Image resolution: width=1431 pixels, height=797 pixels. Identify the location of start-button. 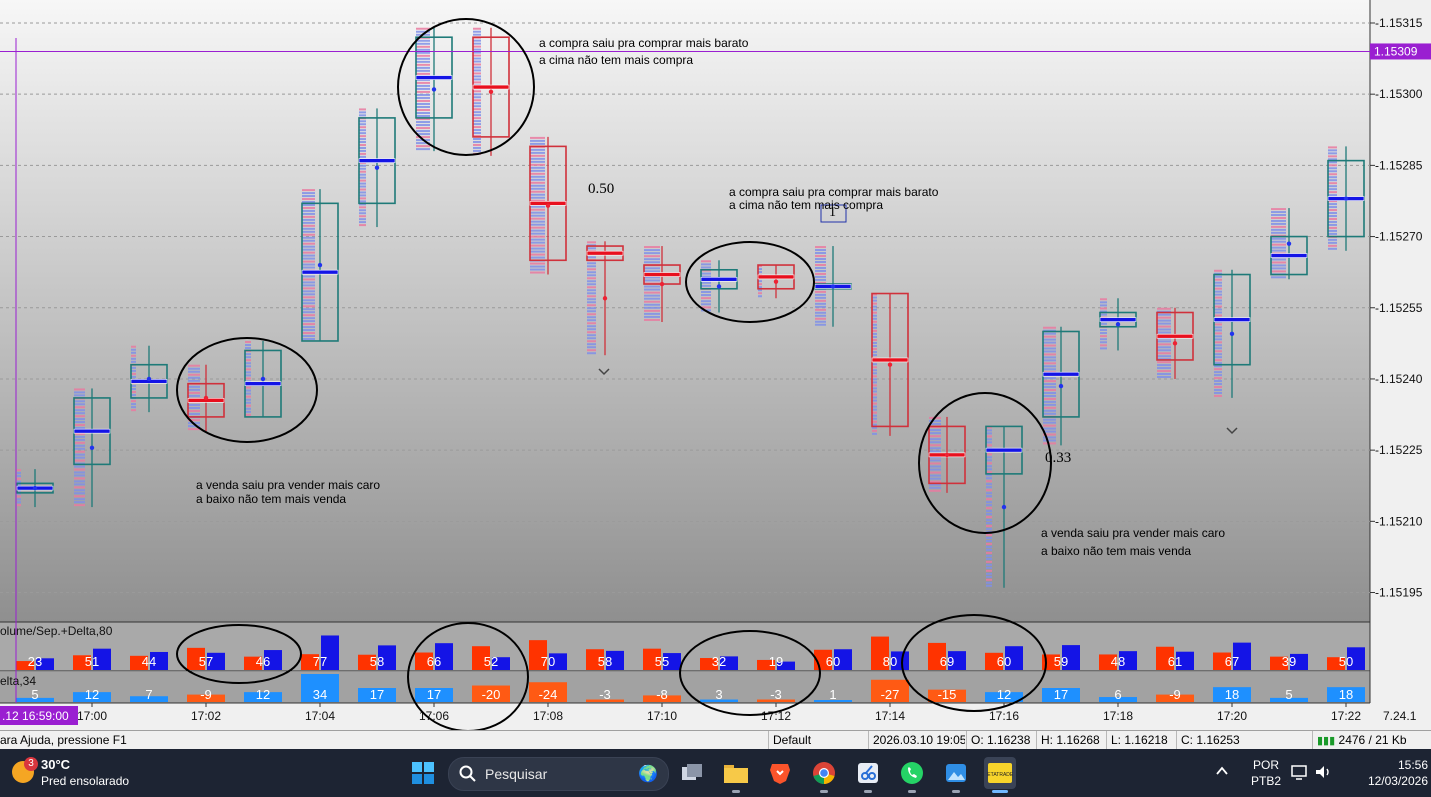
(423, 773).